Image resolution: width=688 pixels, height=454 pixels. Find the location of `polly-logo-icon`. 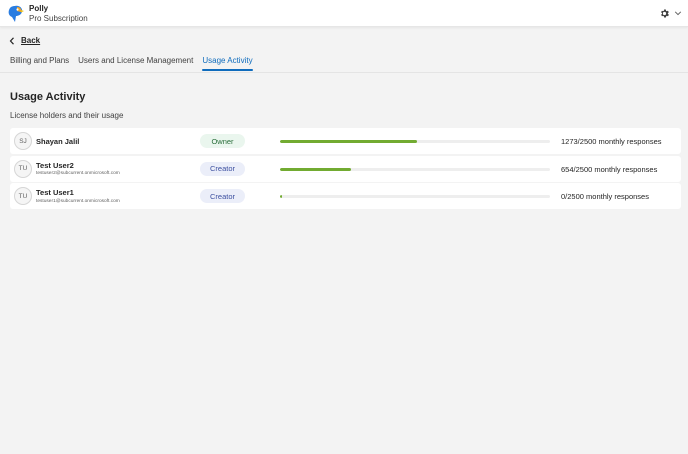

polly-logo-icon is located at coordinates (16, 14).